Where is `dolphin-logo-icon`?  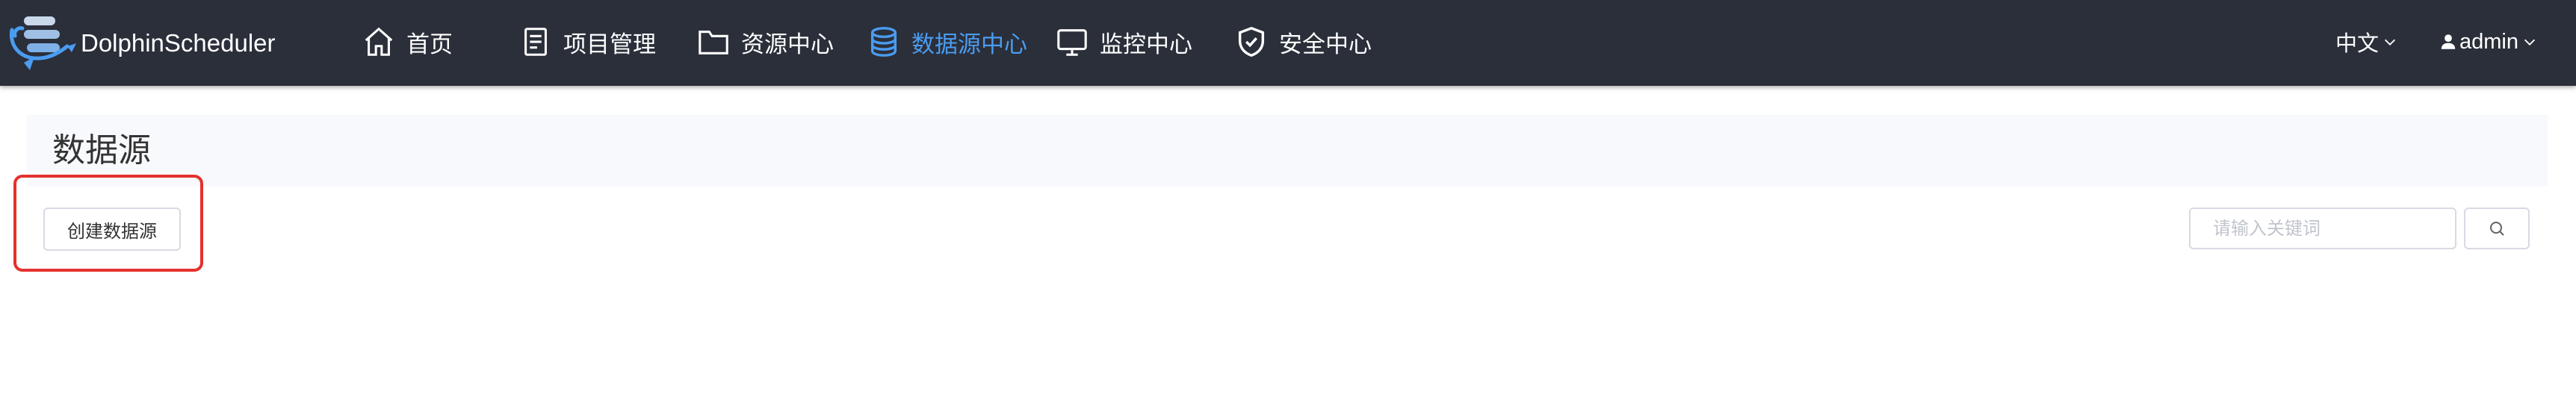
dolphin-logo-icon is located at coordinates (43, 43).